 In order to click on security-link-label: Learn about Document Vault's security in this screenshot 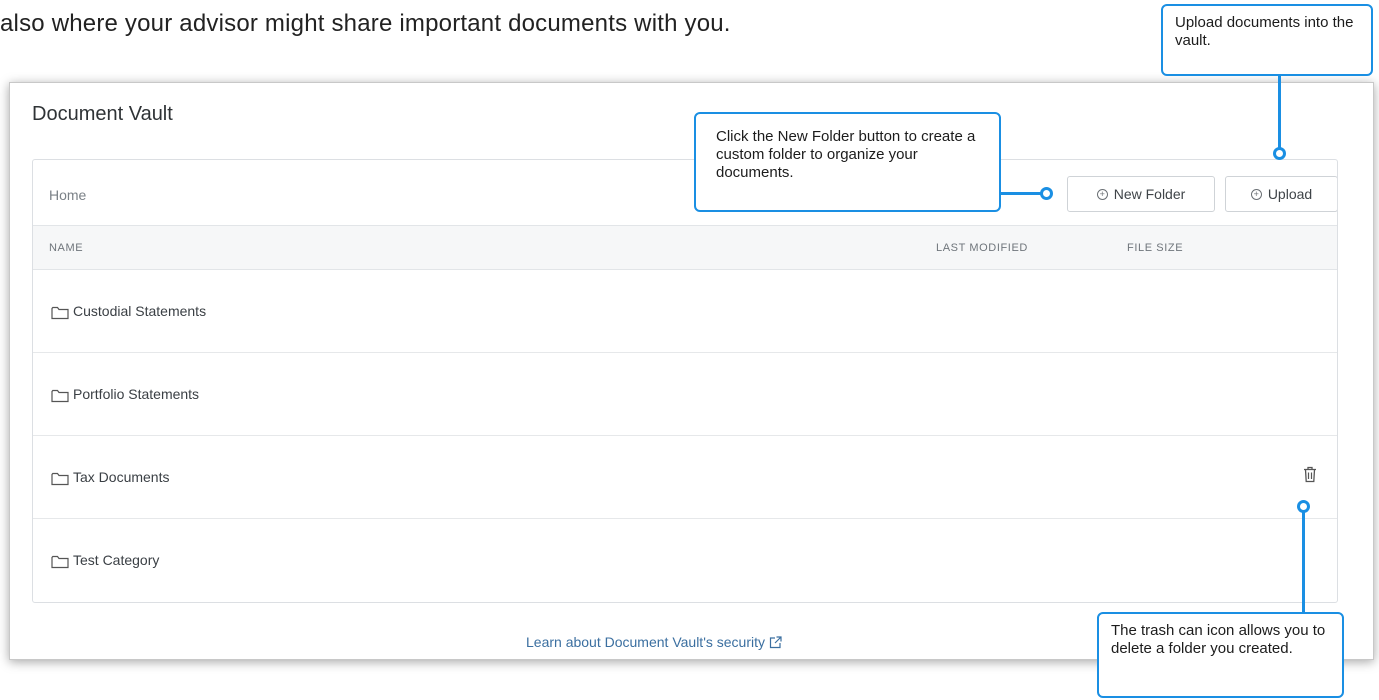, I will do `click(645, 642)`.